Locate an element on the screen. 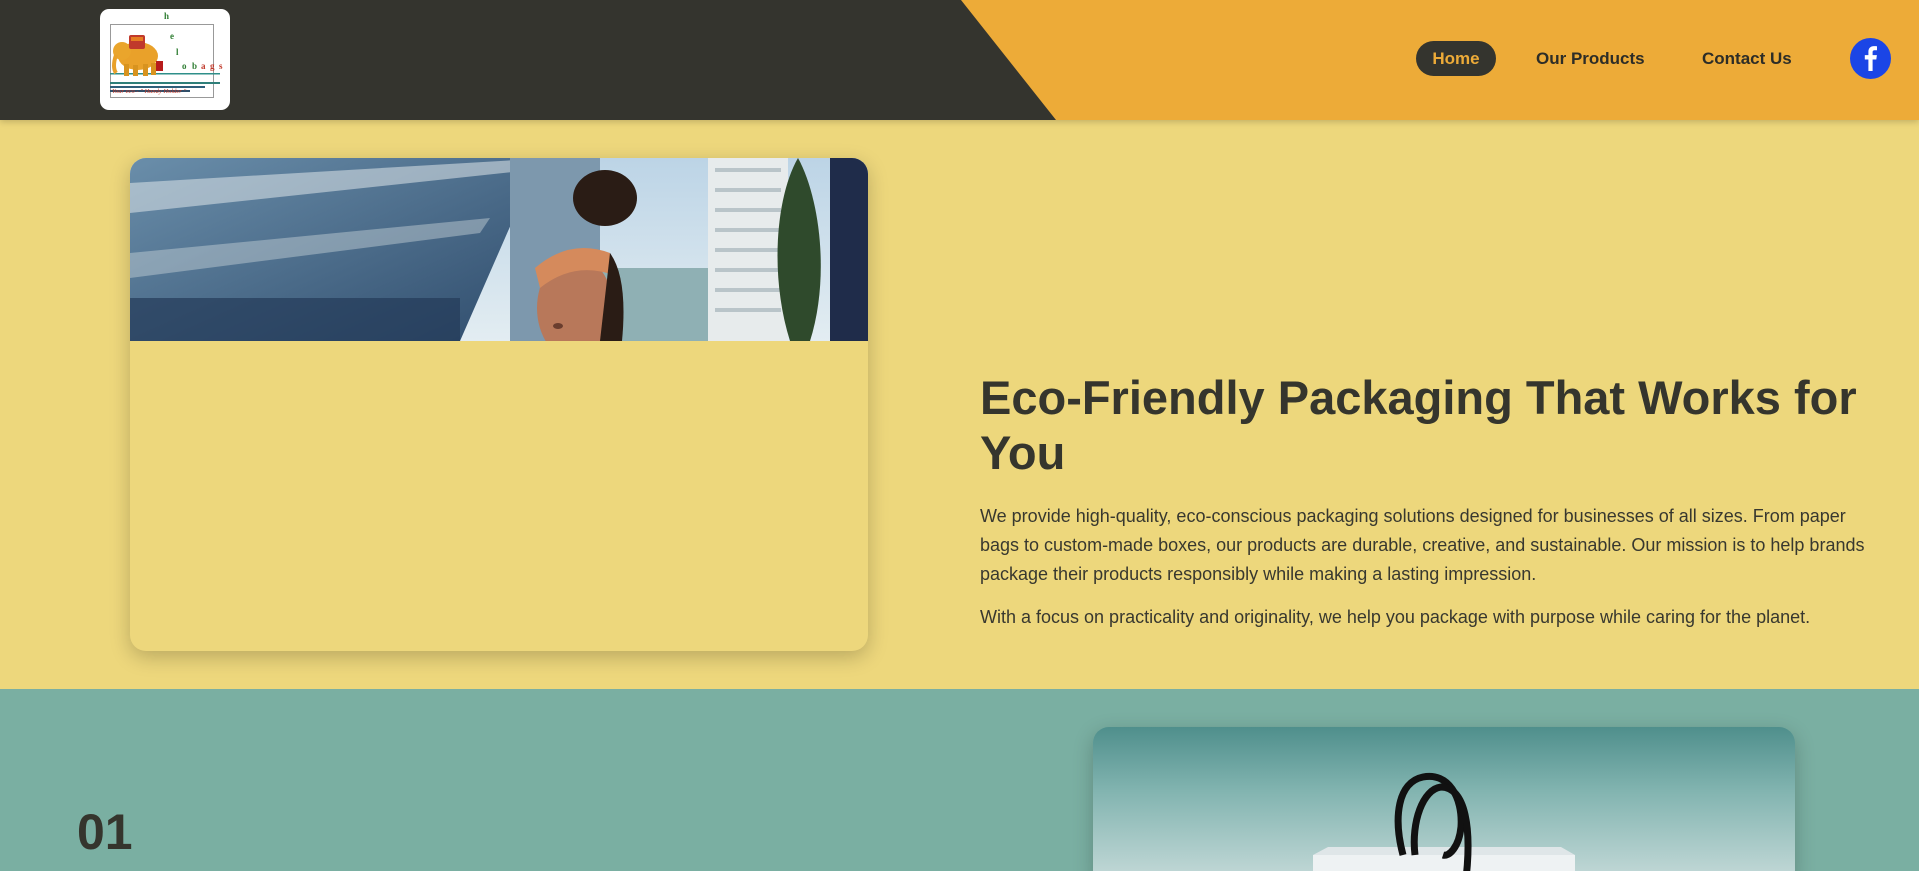 This screenshot has height=871, width=1919. nav-our-products: Our Products is located at coordinates (1590, 58).